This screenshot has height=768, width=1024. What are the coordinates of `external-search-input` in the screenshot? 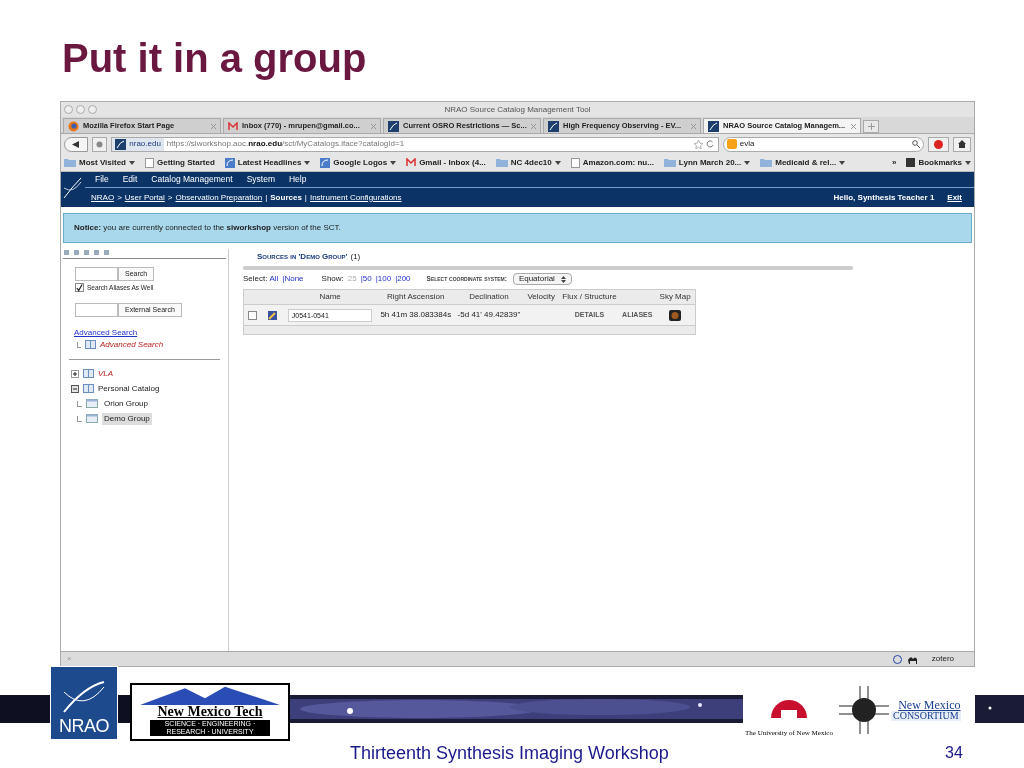 It's located at (96, 309).